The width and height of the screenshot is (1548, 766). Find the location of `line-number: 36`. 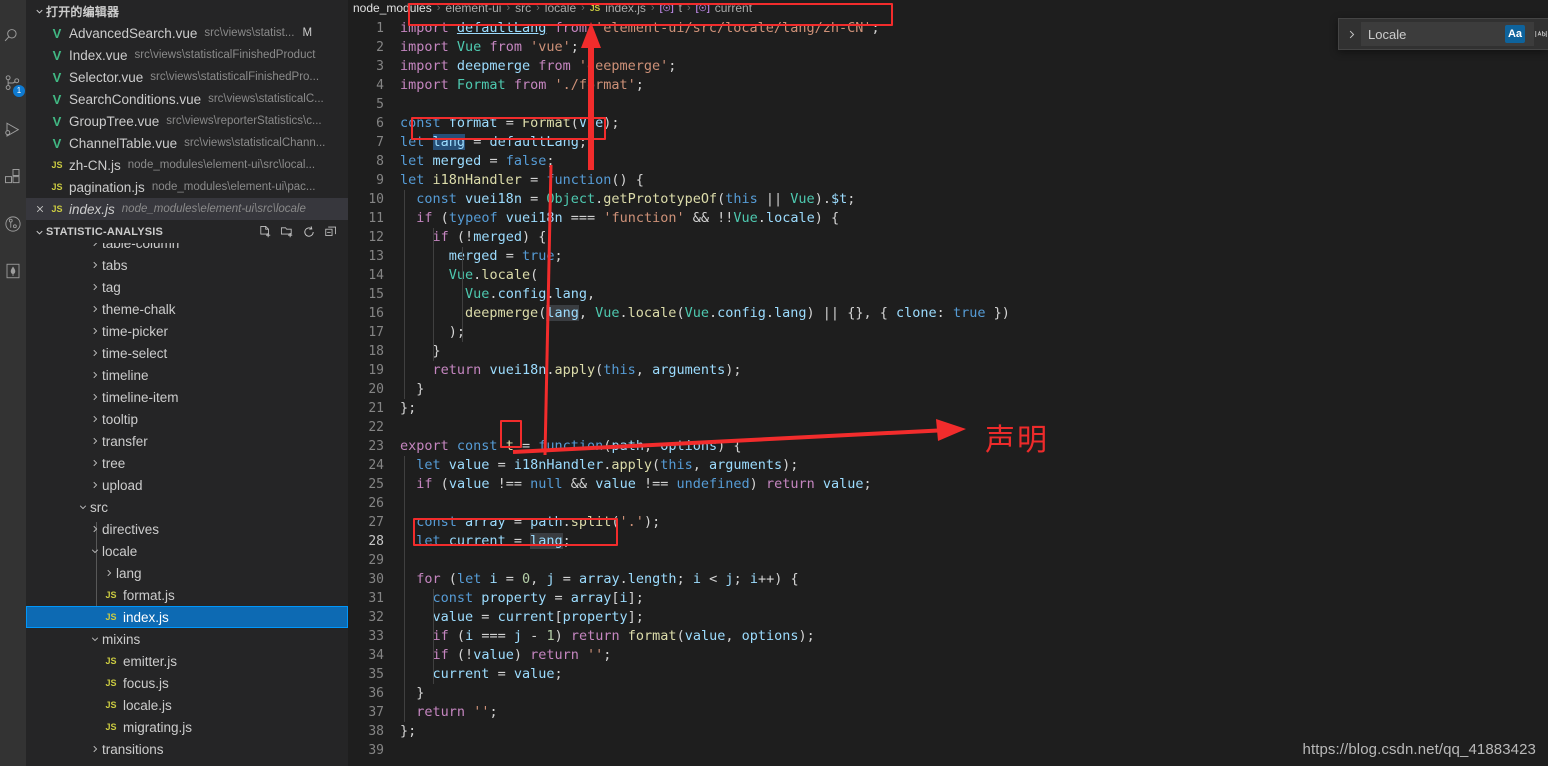

line-number: 36 is located at coordinates (376, 693).